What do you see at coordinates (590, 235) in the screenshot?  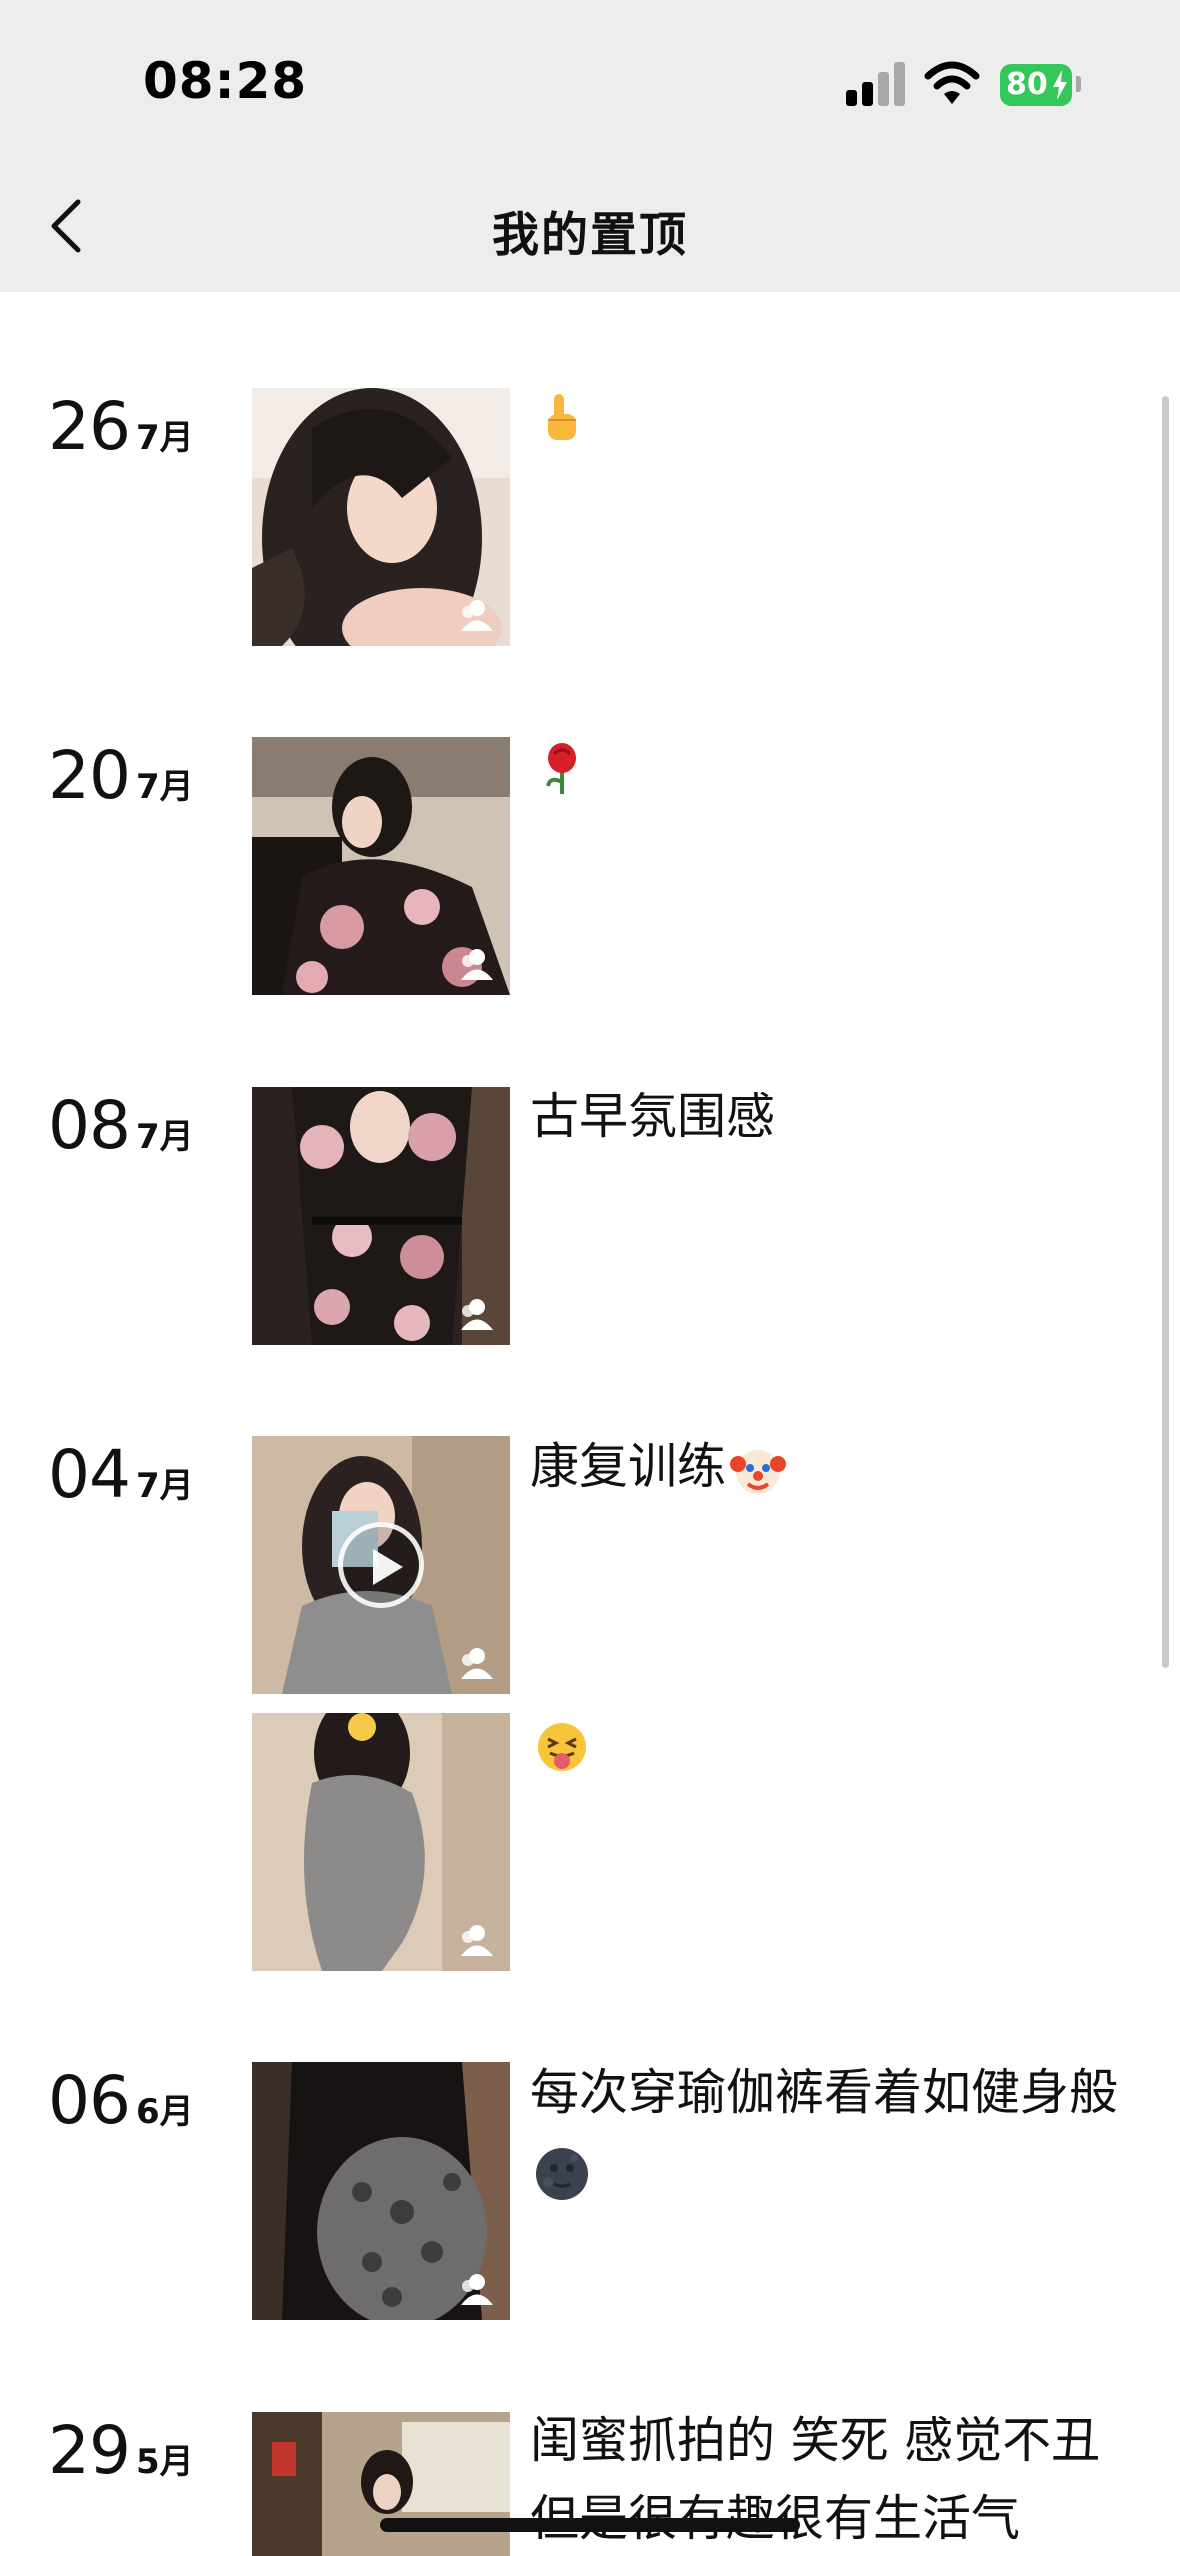 I see `page-title: 我的置顶` at bounding box center [590, 235].